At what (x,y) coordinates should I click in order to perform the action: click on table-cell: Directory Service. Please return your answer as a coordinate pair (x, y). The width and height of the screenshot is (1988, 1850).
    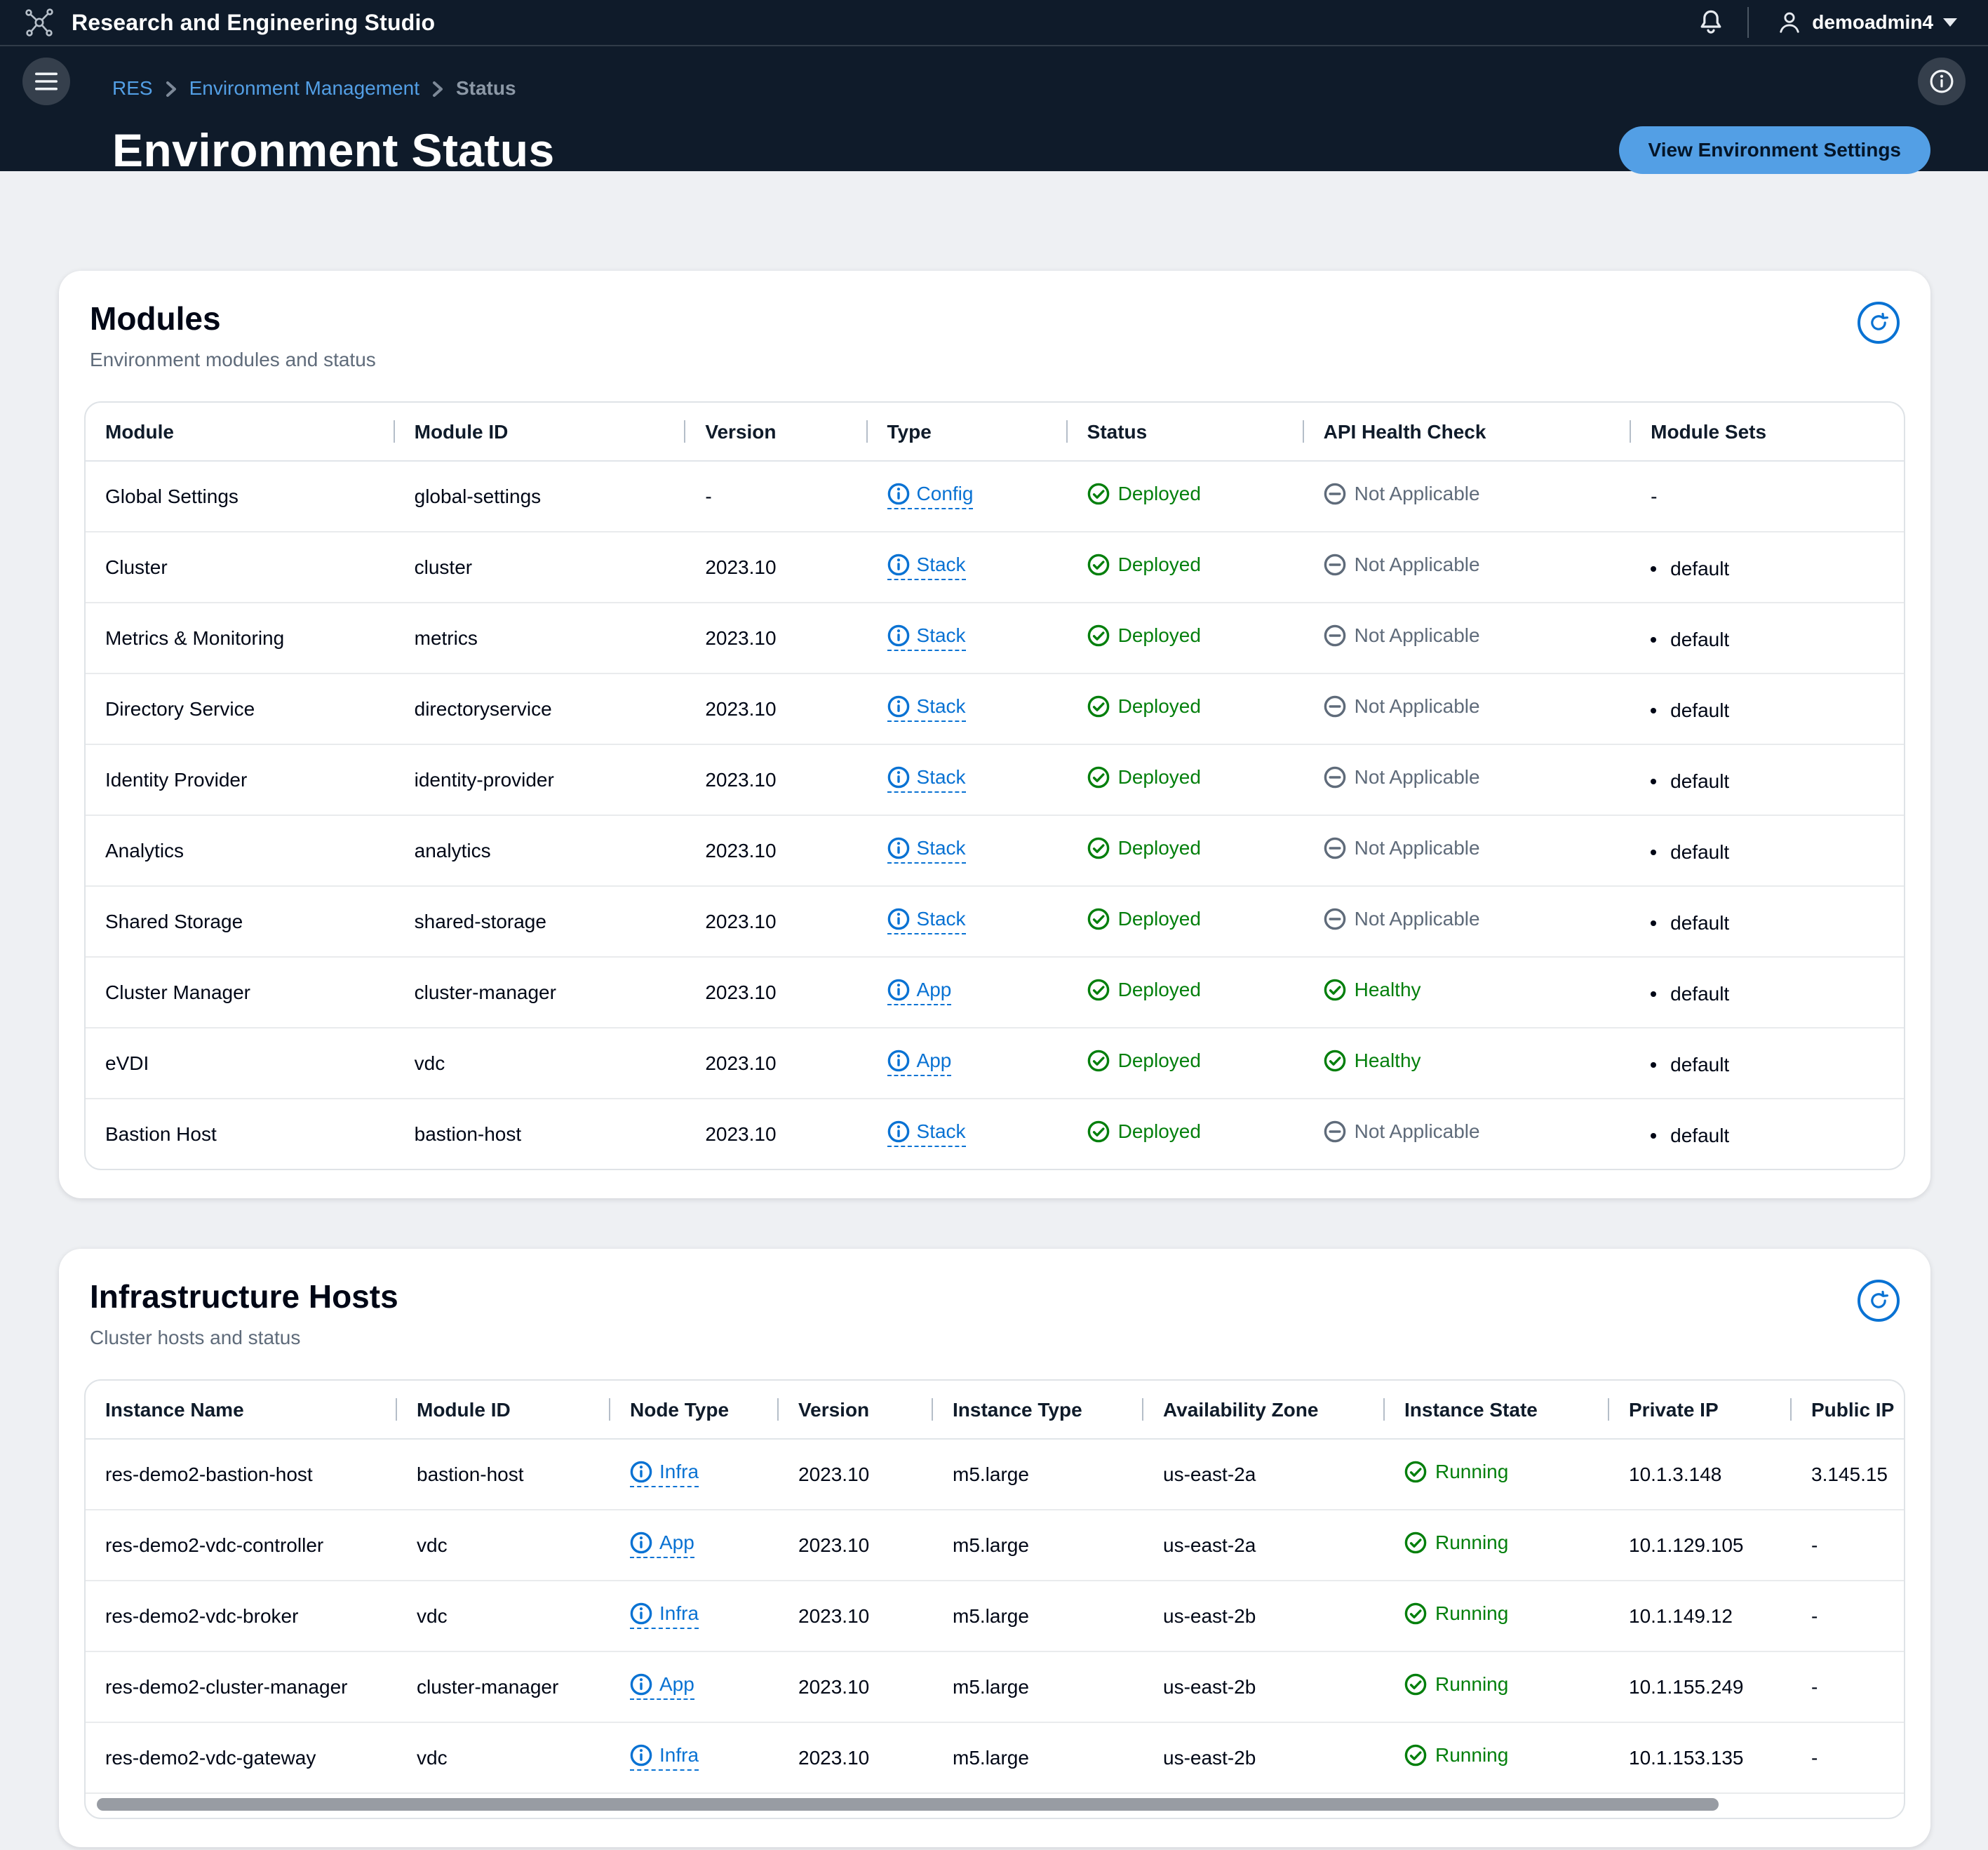
    Looking at the image, I should click on (241, 709).